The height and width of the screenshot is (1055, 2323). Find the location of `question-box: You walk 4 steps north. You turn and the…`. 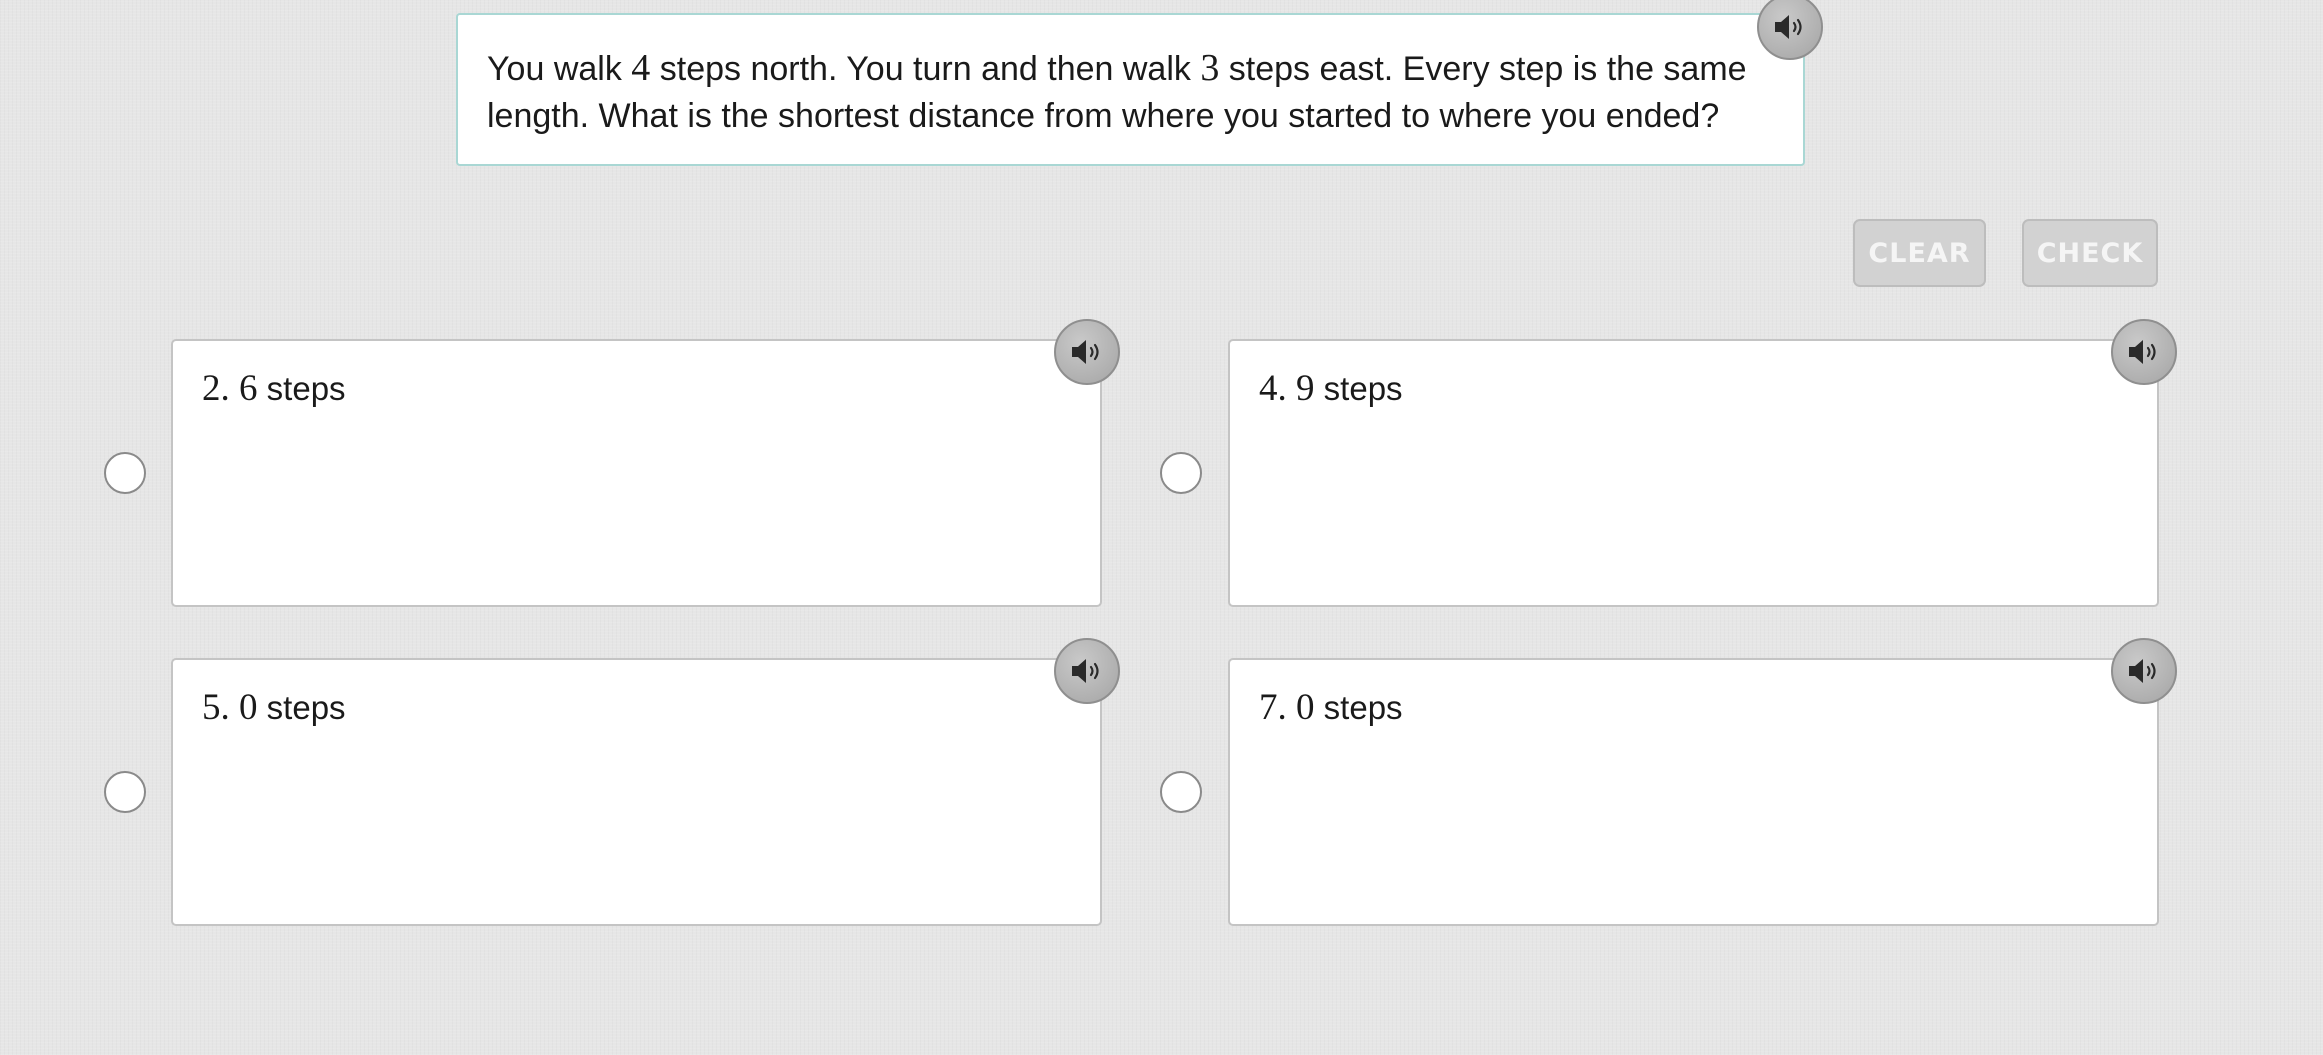

question-box: You walk 4 steps north. You turn and the… is located at coordinates (1130, 89).